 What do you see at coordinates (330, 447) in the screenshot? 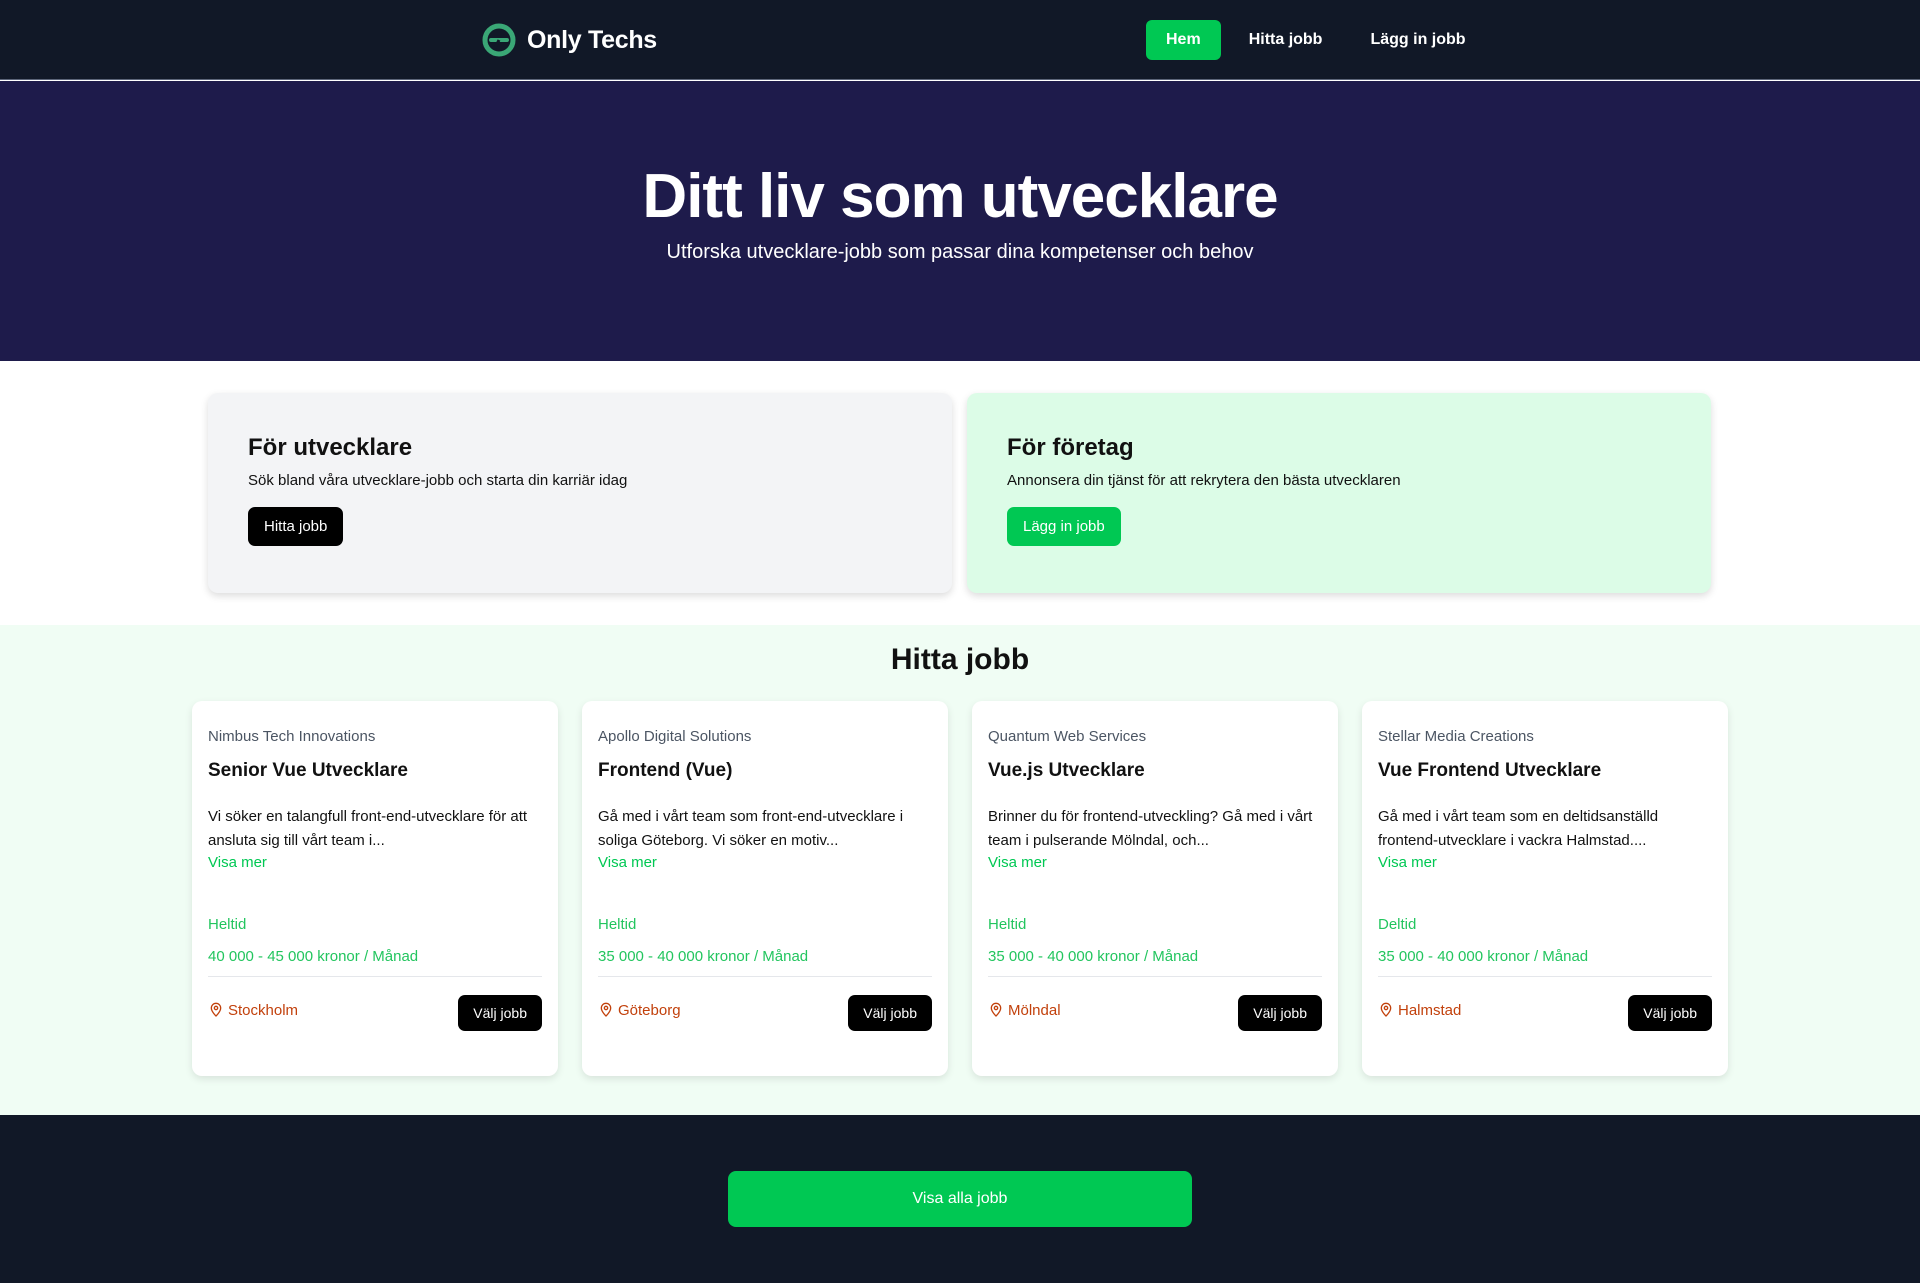
I see `developer-card-title: För utvecklare` at bounding box center [330, 447].